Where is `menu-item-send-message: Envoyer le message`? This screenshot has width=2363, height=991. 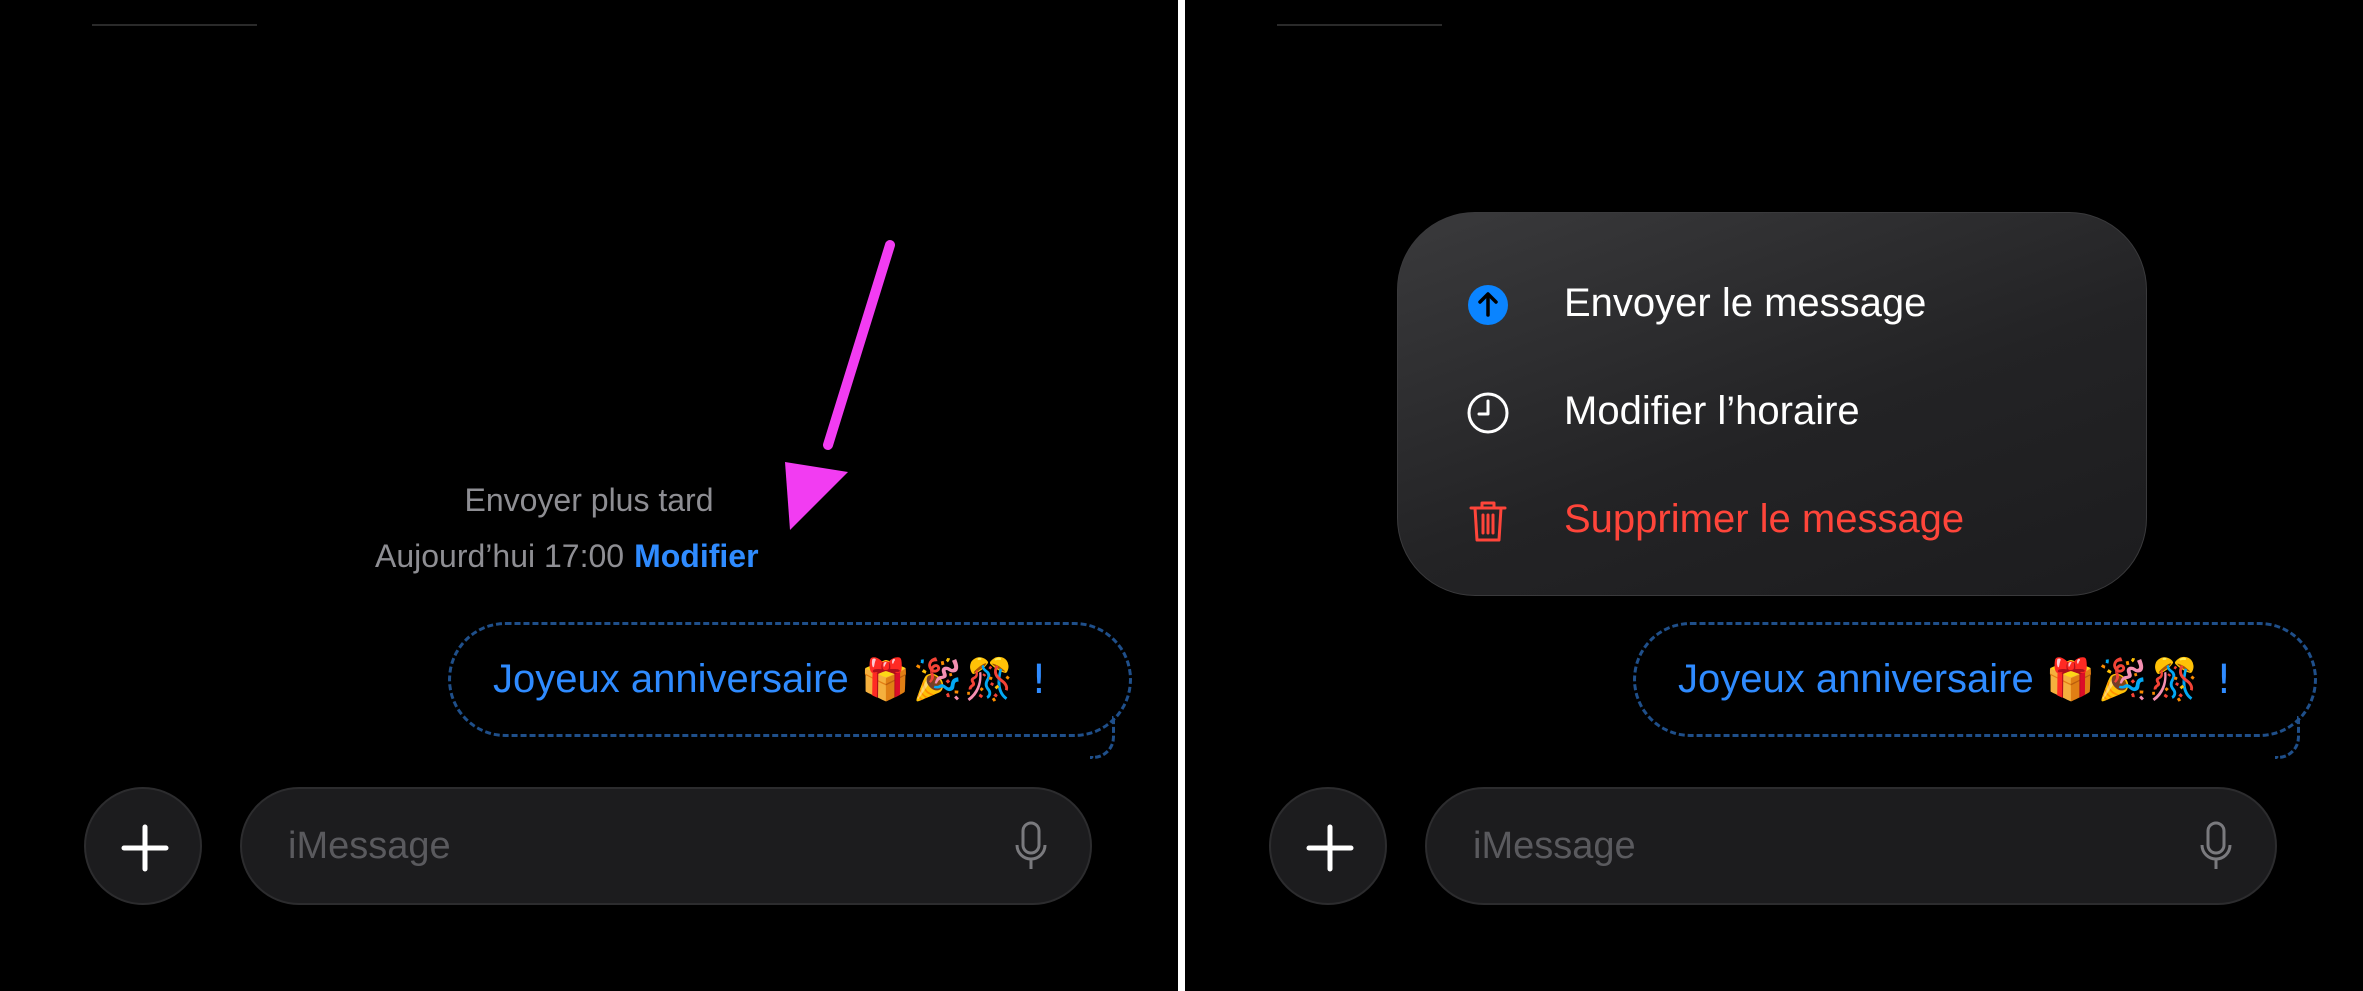
menu-item-send-message: Envoyer le message is located at coordinates (1772, 305).